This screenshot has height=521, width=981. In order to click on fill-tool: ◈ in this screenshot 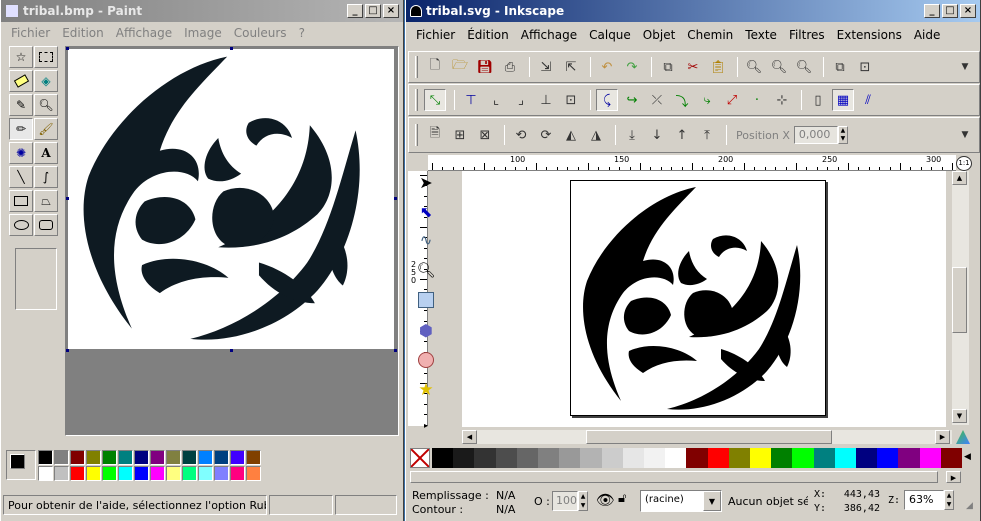, I will do `click(46, 81)`.